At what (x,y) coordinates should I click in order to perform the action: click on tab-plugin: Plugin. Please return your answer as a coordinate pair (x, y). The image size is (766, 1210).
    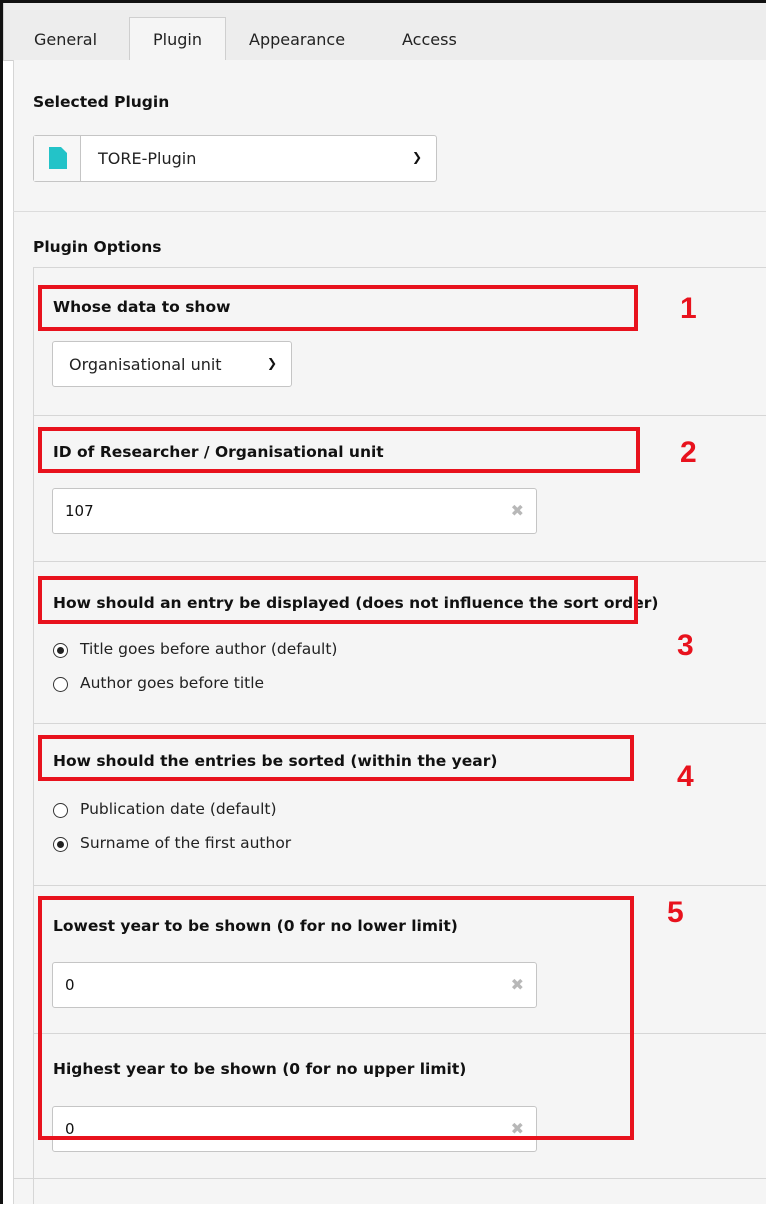
    Looking at the image, I should click on (177, 39).